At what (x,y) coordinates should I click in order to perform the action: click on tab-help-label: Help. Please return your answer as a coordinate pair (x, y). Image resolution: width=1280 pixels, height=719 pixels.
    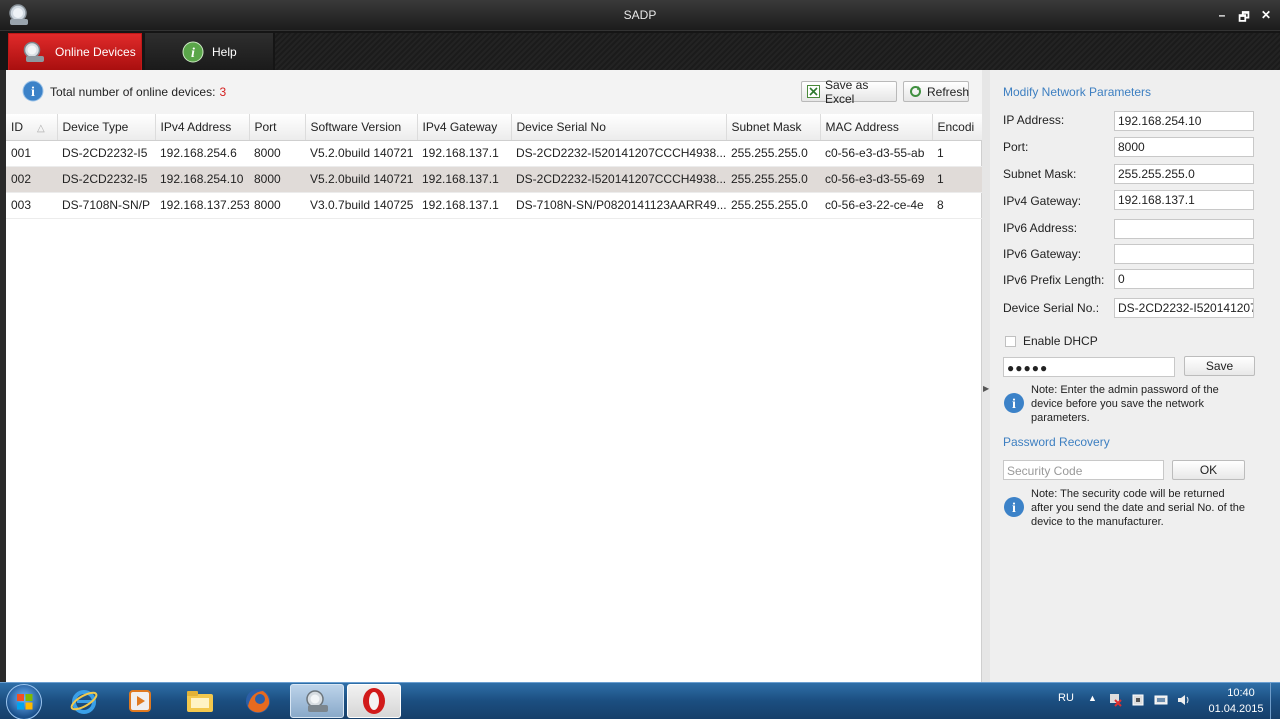
    Looking at the image, I should click on (224, 52).